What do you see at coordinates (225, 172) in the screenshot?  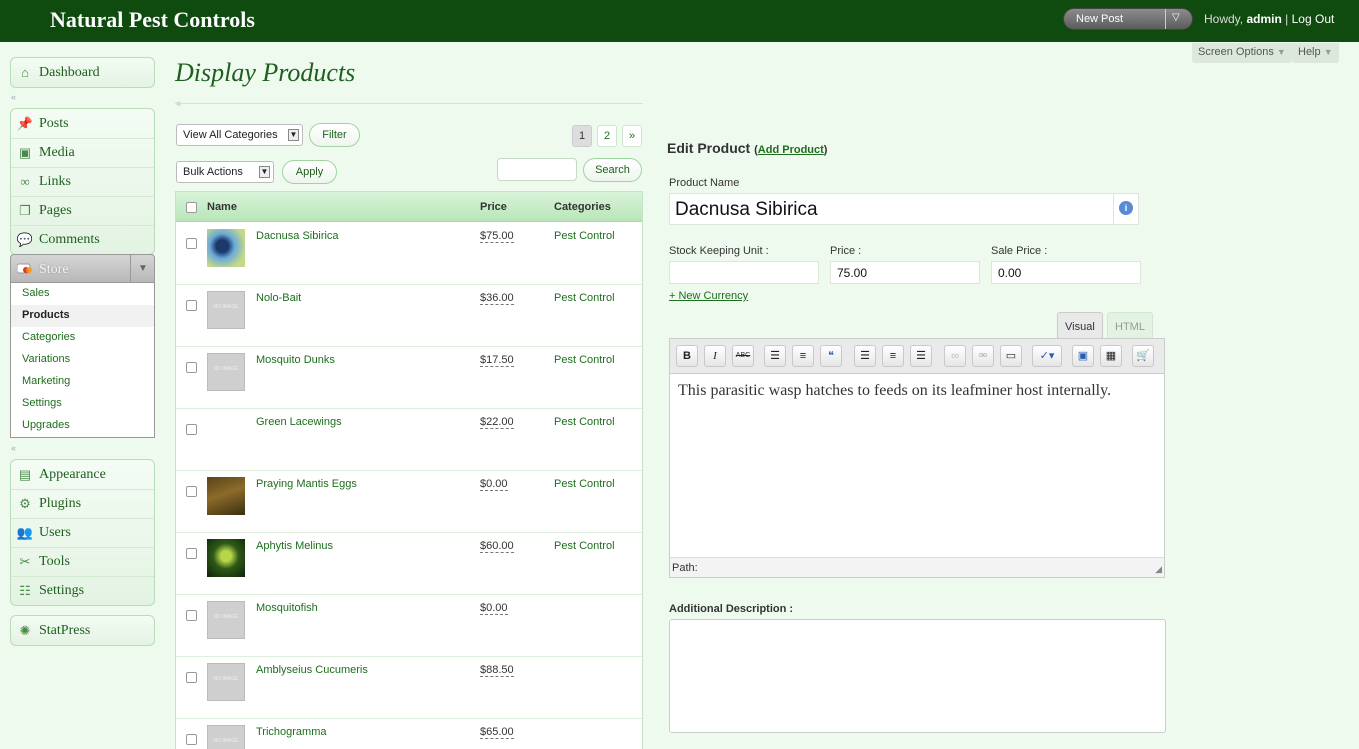 I see `bulk-actions-select: Bulk Actions ▼` at bounding box center [225, 172].